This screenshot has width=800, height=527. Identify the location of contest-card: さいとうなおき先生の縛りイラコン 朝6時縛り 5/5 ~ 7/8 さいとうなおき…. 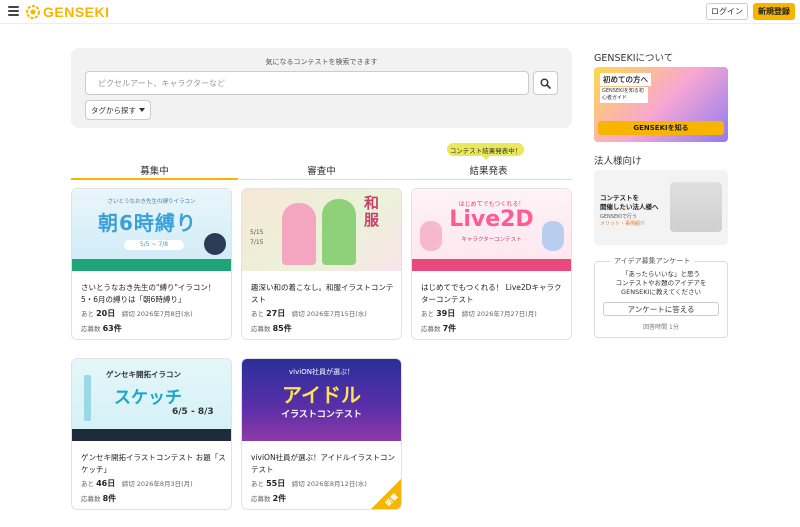
(151, 264).